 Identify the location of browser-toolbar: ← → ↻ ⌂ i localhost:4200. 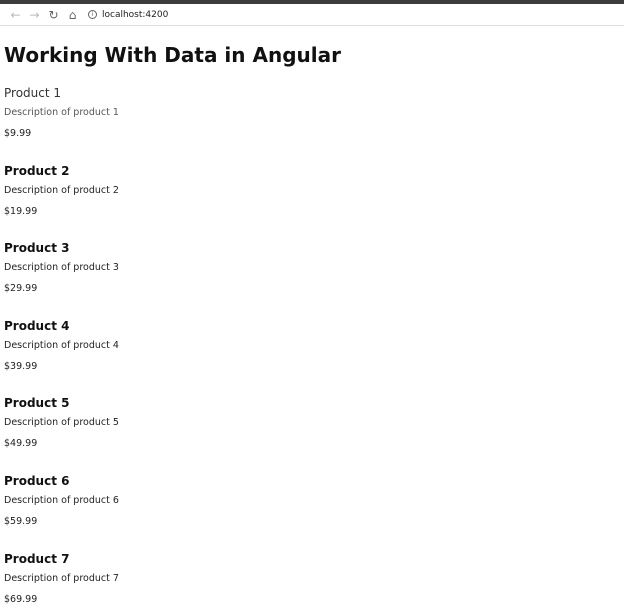
(312, 15).